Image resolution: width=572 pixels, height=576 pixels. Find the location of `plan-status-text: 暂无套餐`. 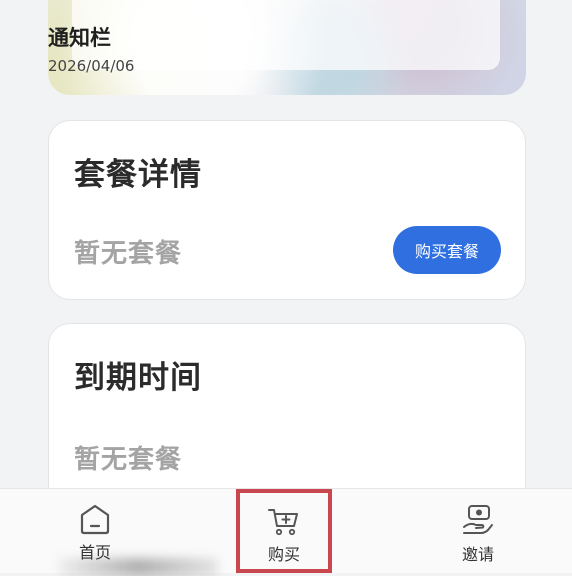

plan-status-text: 暂无套餐 is located at coordinates (128, 254).